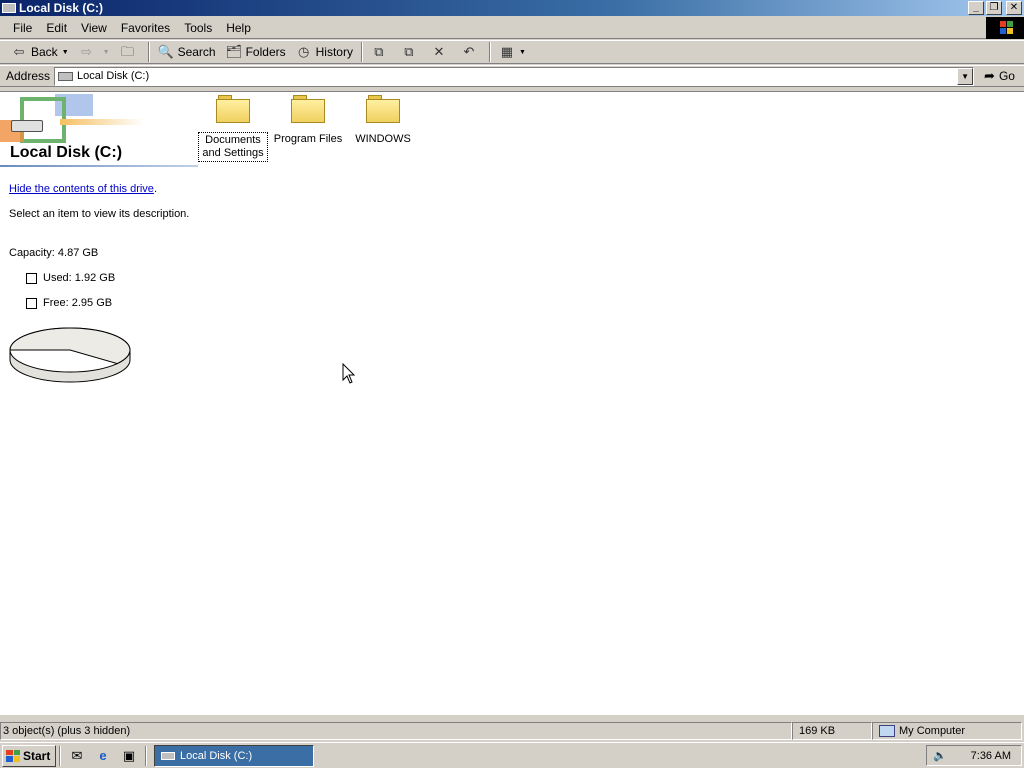  What do you see at coordinates (196, 52) in the screenshot?
I see `search-label: Search` at bounding box center [196, 52].